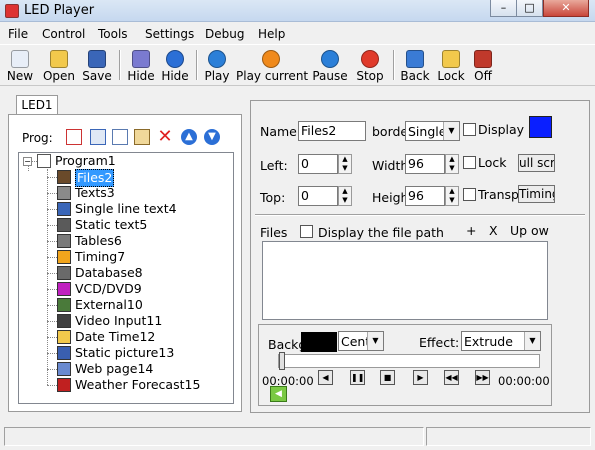 This screenshot has width=595, height=450. What do you see at coordinates (387, 377) in the screenshot?
I see `stop-playback-icon: ■` at bounding box center [387, 377].